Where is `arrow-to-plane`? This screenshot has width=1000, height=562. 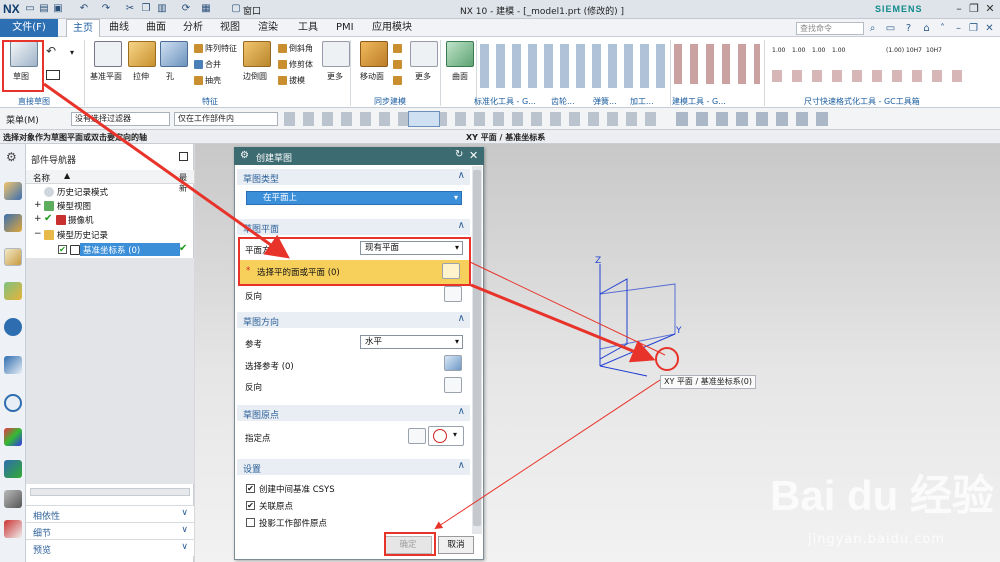
arrow-to-plane is located at coordinates (166, 170).